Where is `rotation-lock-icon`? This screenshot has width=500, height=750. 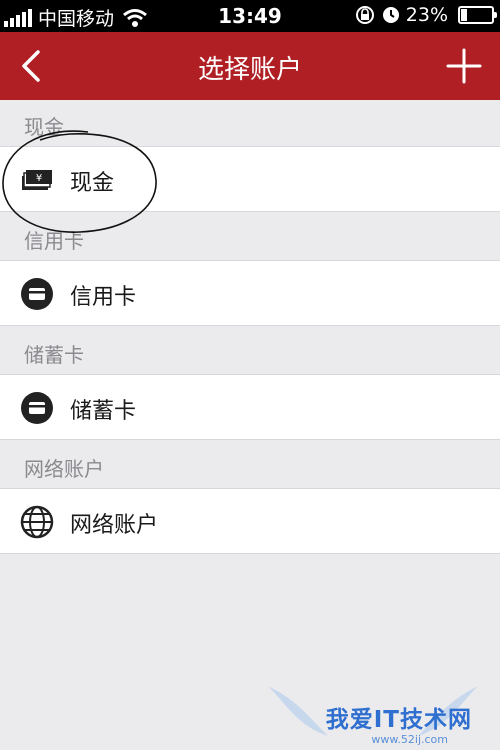
rotation-lock-icon is located at coordinates (364, 15).